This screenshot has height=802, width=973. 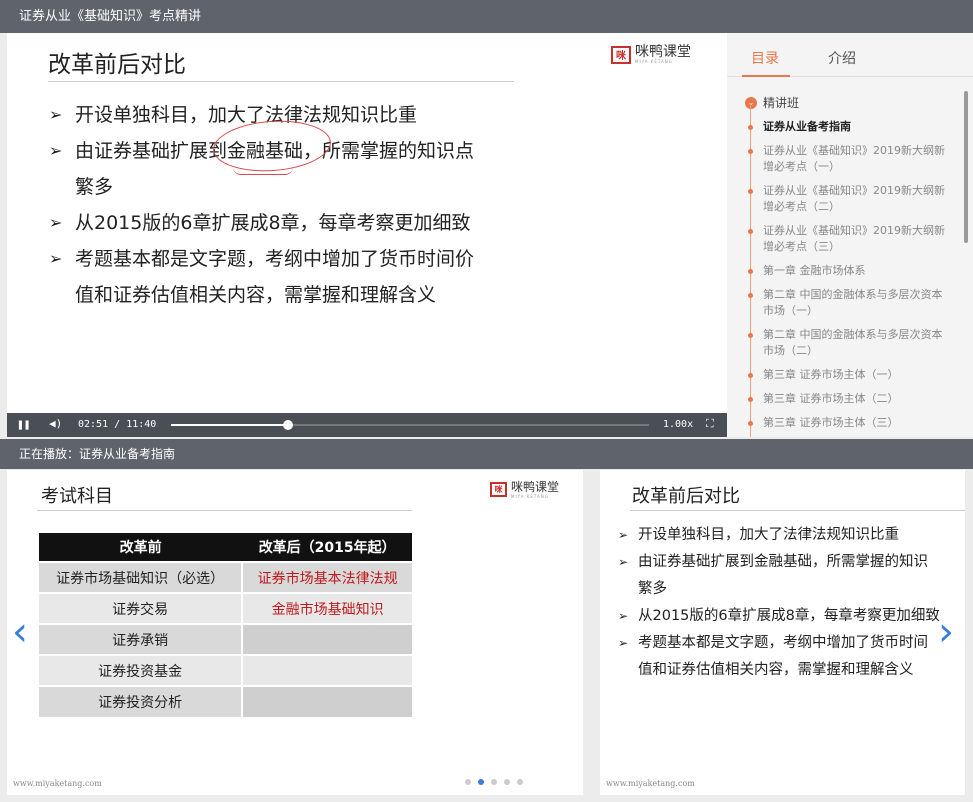 I want to click on tab-intro: 介绍, so click(x=842, y=58).